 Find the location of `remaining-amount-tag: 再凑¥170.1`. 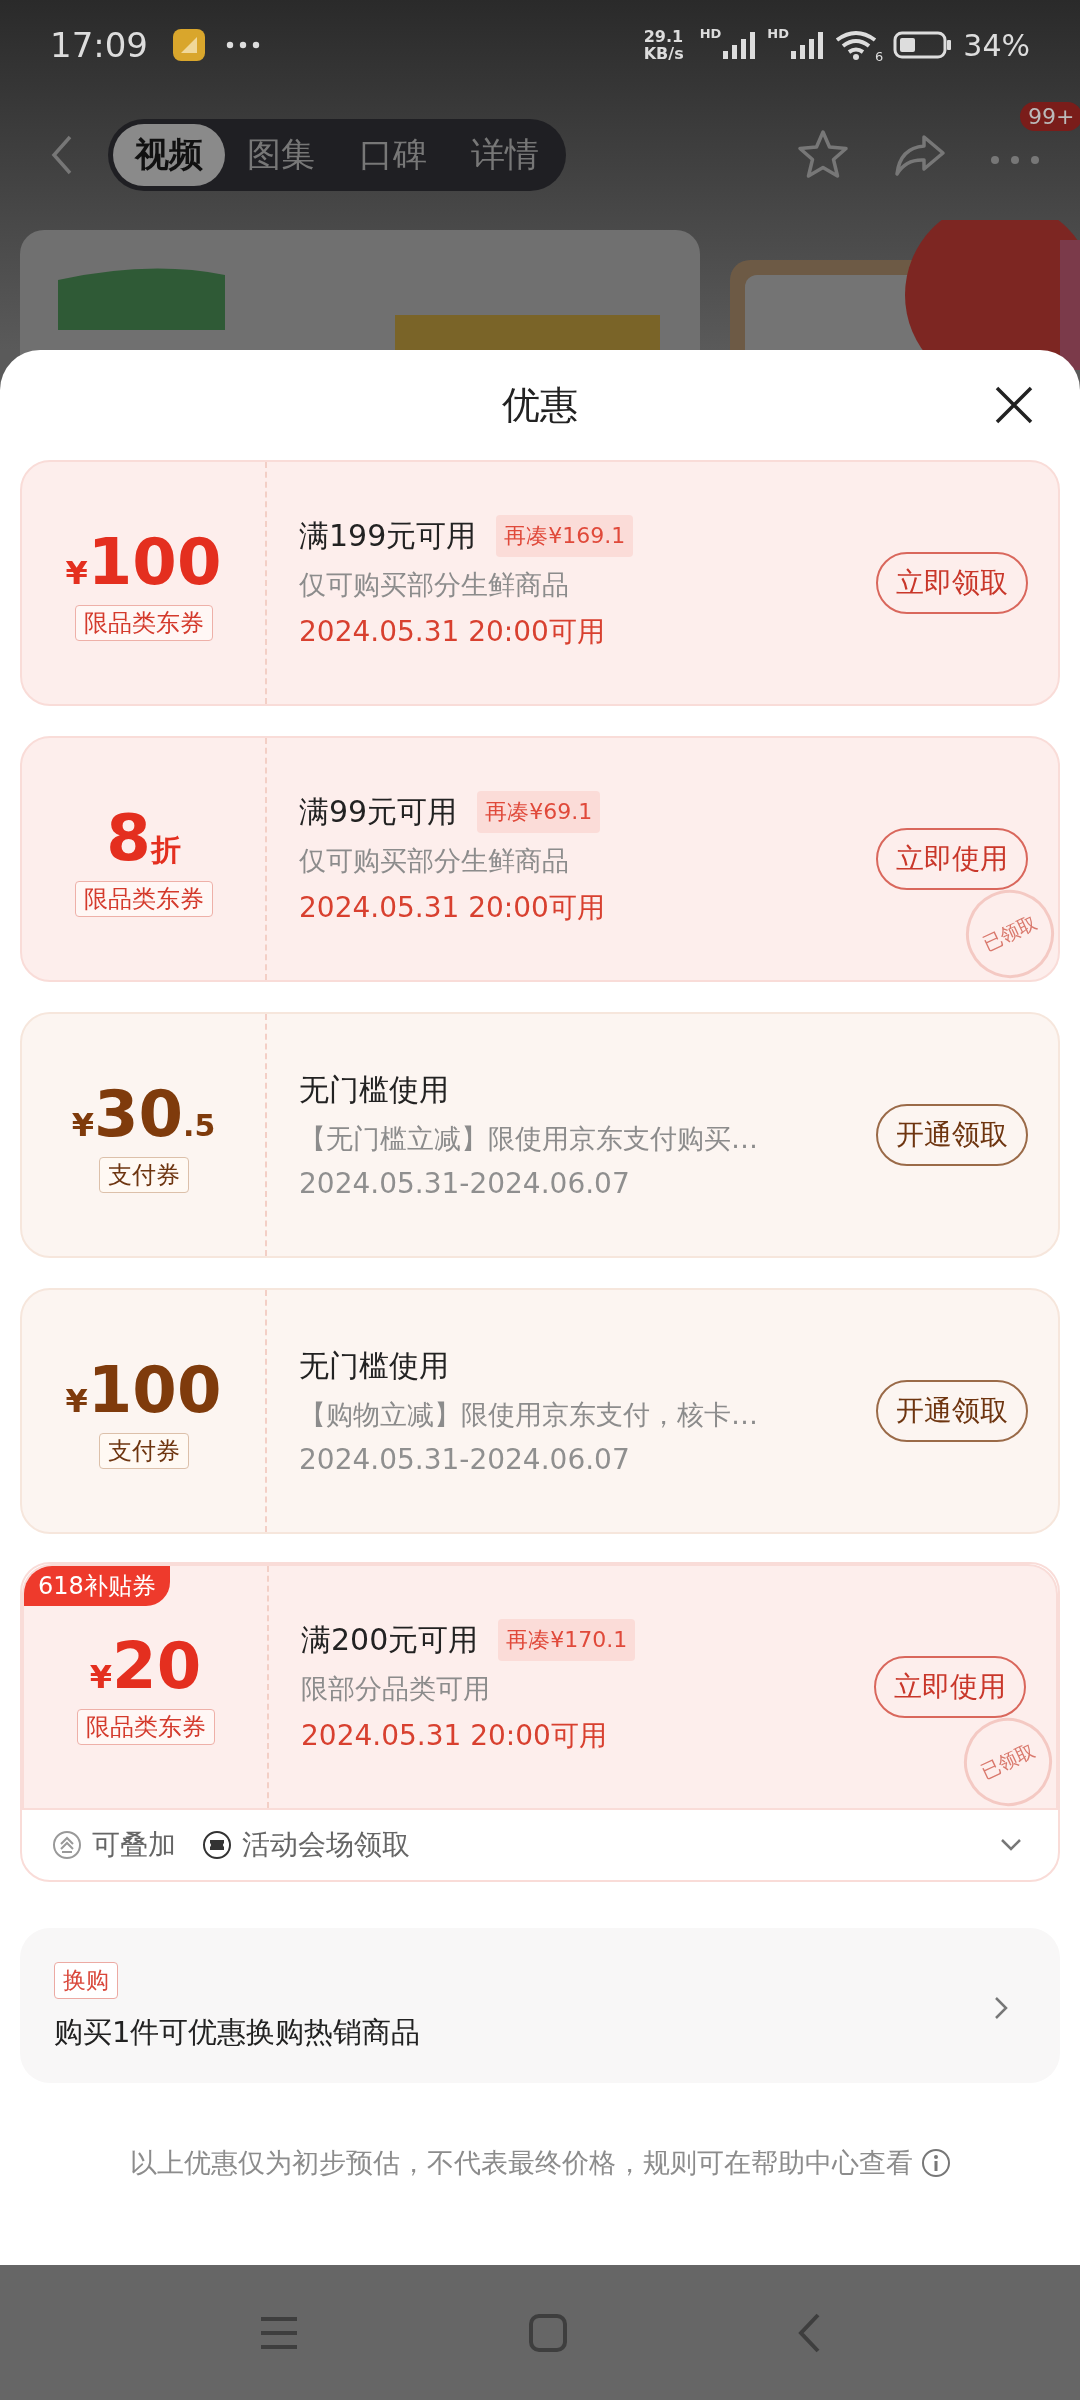

remaining-amount-tag: 再凑¥170.1 is located at coordinates (567, 1640).